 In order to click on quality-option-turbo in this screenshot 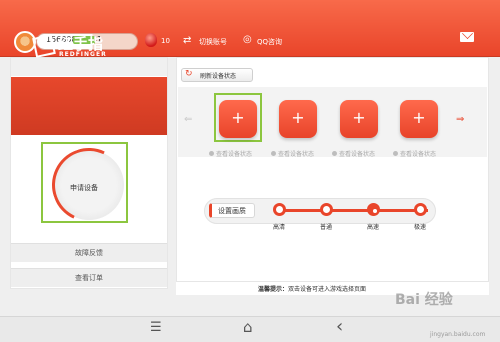, I will do `click(420, 209)`.